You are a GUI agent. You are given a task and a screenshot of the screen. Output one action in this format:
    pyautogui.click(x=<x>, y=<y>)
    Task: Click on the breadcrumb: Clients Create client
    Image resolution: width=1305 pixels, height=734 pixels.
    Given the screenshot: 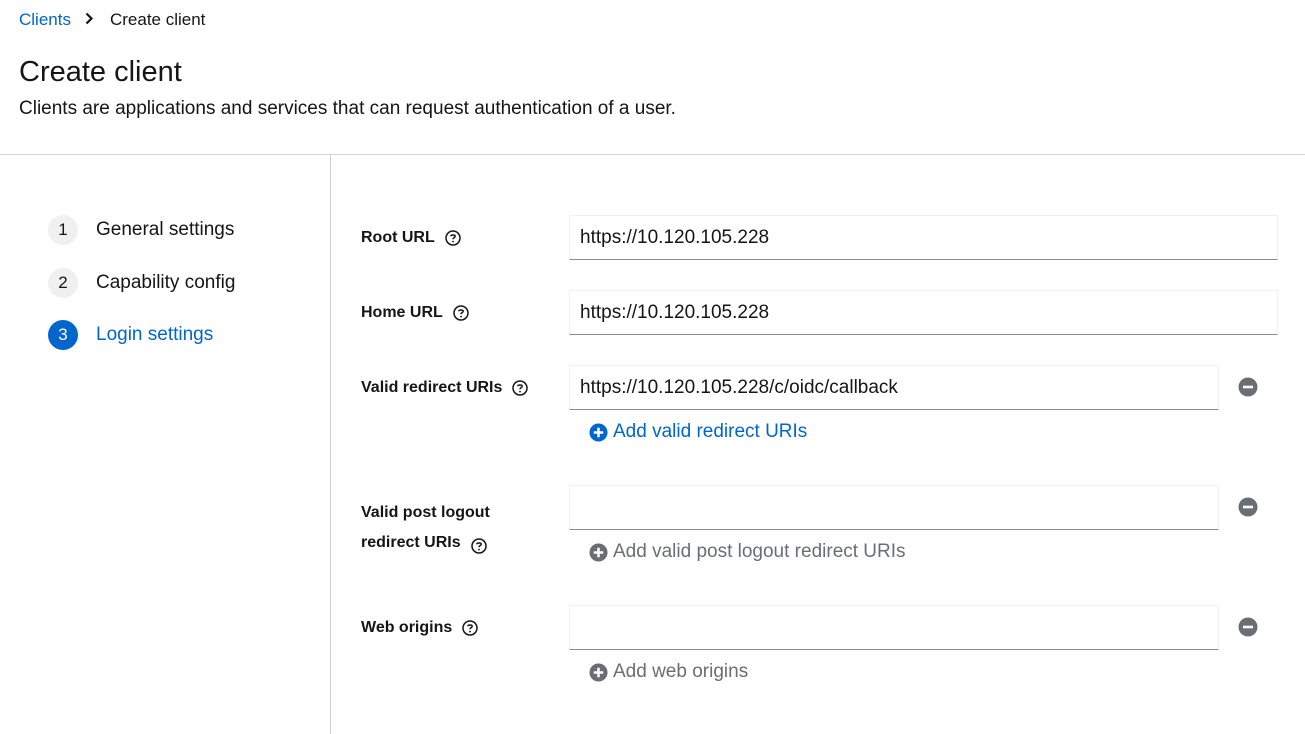 What is the action you would take?
    pyautogui.click(x=112, y=20)
    